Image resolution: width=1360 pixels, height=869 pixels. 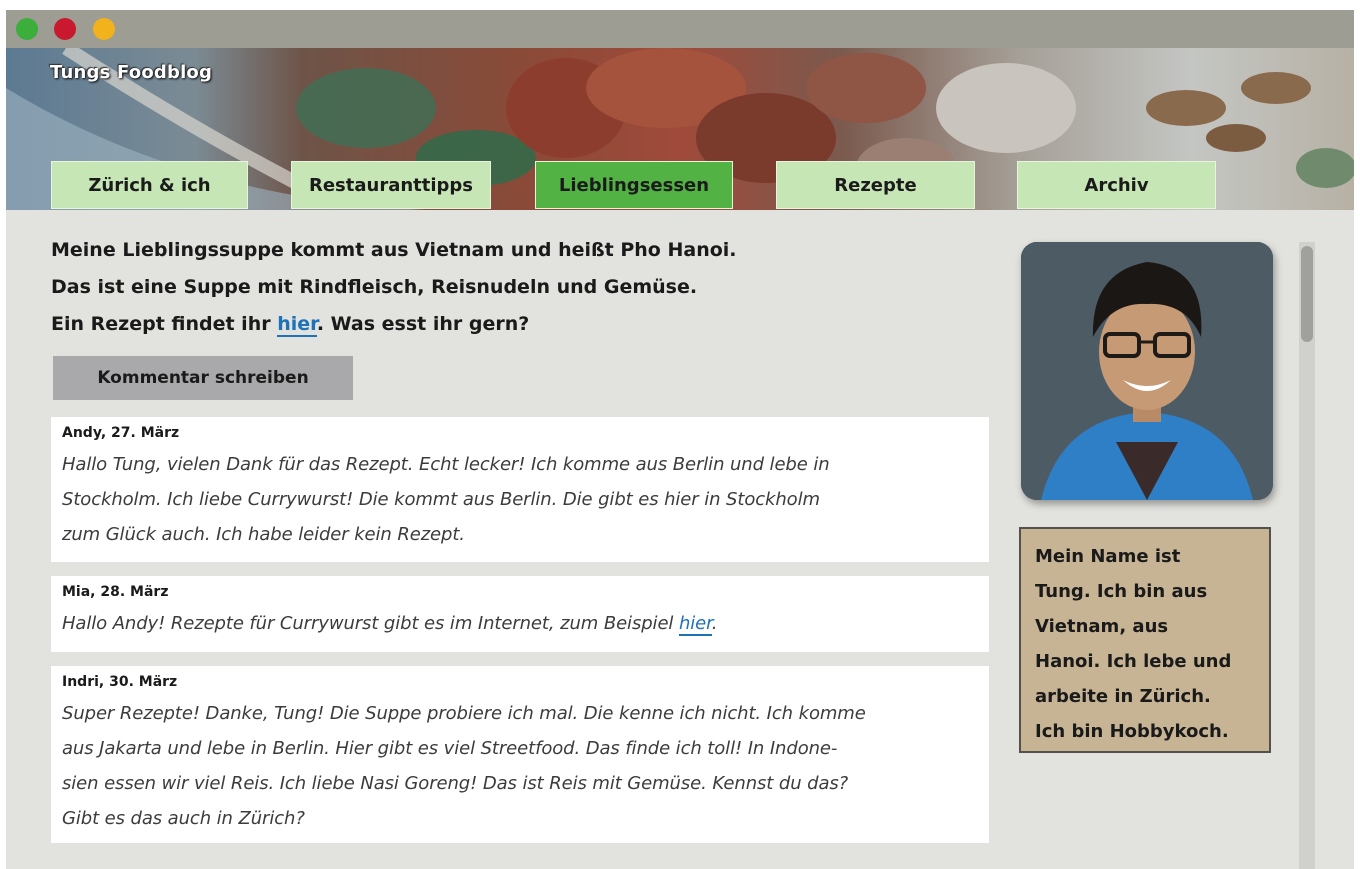 What do you see at coordinates (1121, 591) in the screenshot?
I see `bio-line: Tung. Ich bin aus` at bounding box center [1121, 591].